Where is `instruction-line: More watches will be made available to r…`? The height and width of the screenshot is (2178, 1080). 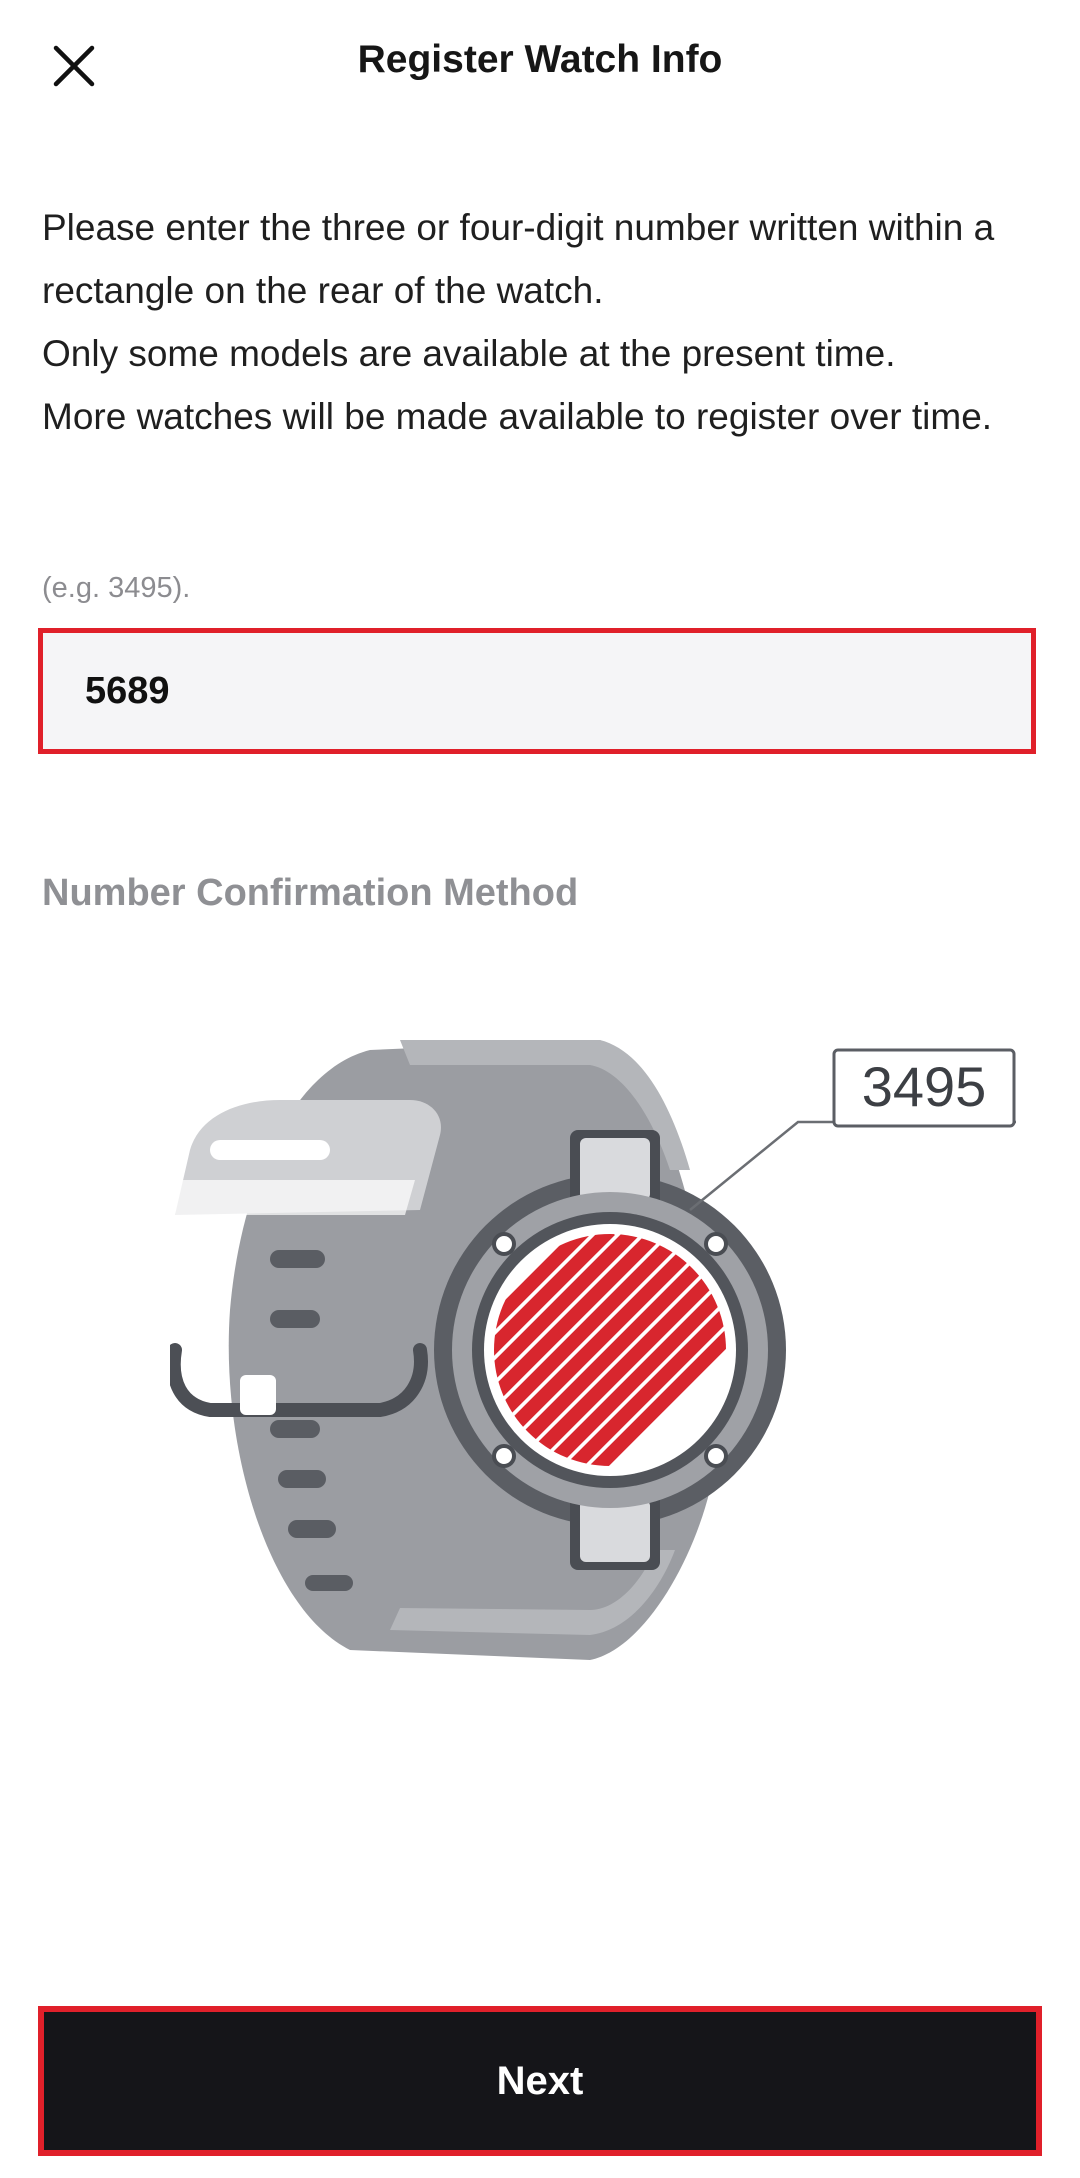 instruction-line: More watches will be made available to r… is located at coordinates (517, 416).